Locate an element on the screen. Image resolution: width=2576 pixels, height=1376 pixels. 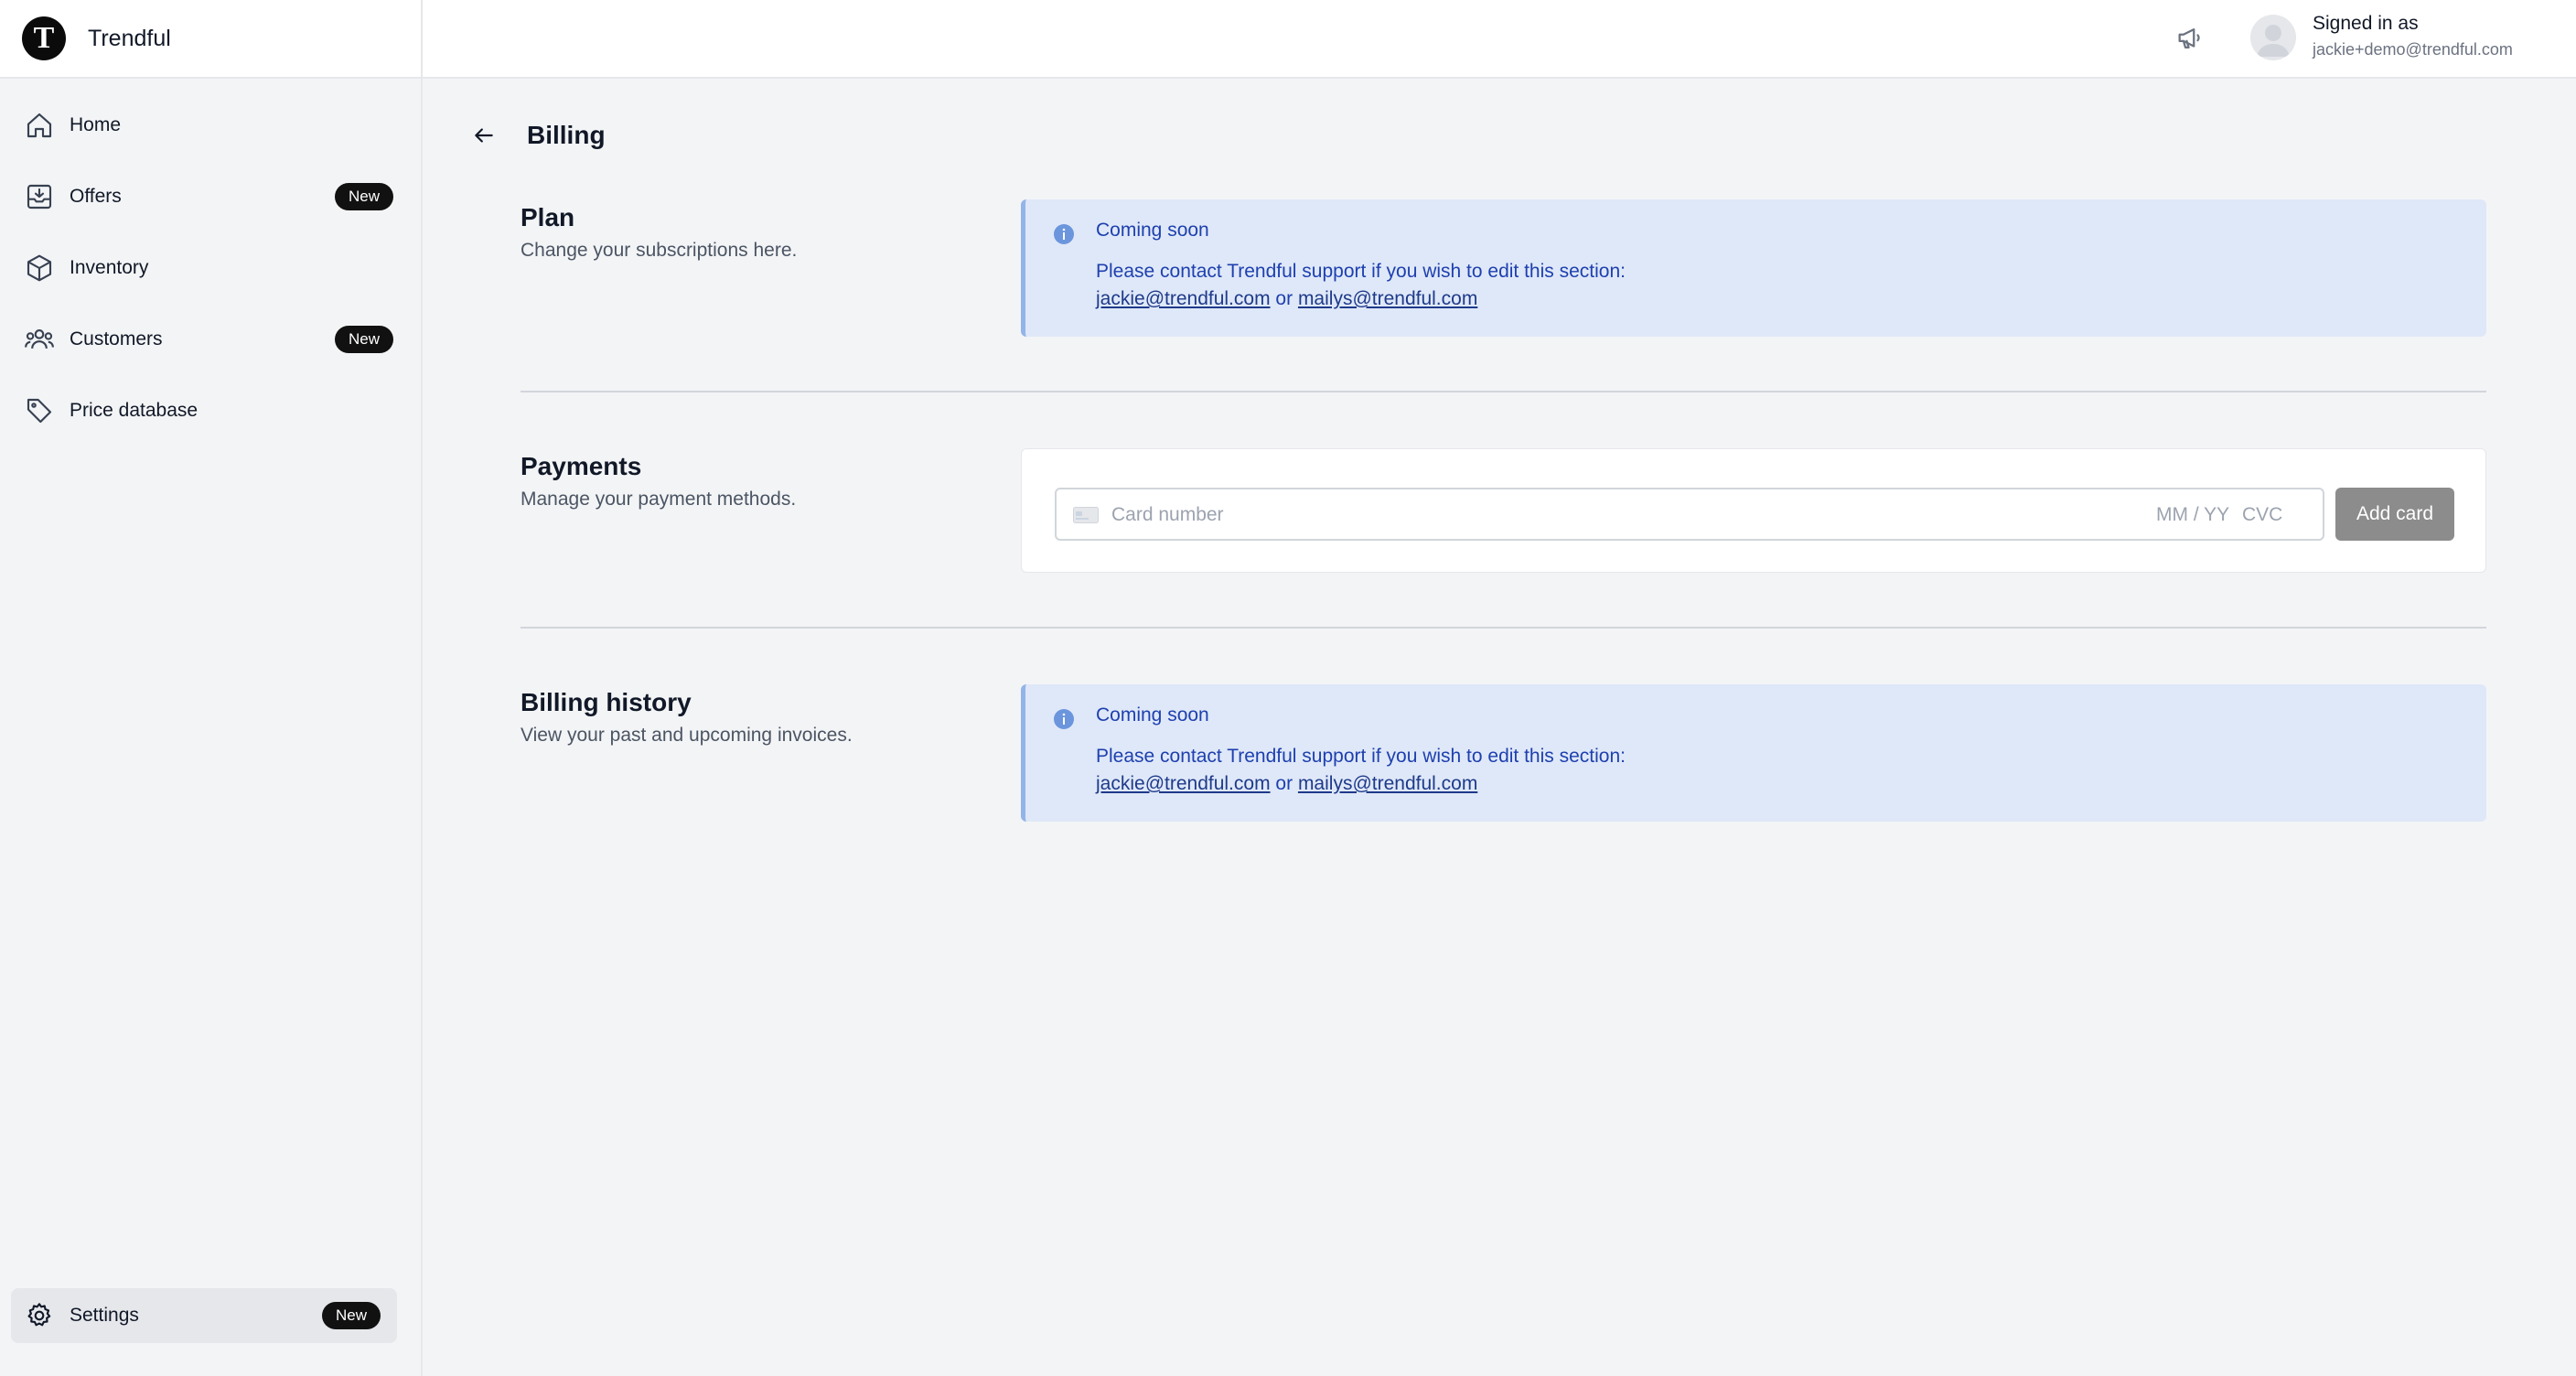
sidebar-item-label: Settings is located at coordinates (105, 1315).